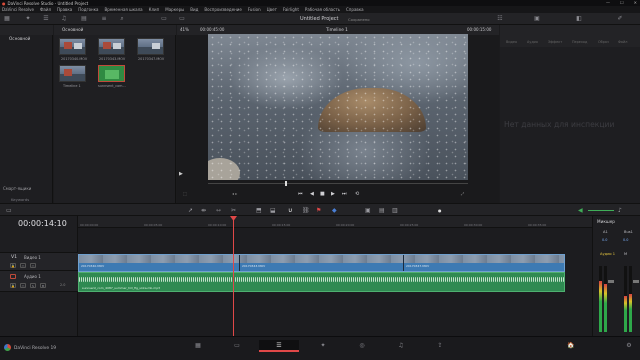 This screenshot has height=360, width=640. Describe the element at coordinates (7, 19) in the screenshot. I see `media-pool-icon: ▦` at that location.